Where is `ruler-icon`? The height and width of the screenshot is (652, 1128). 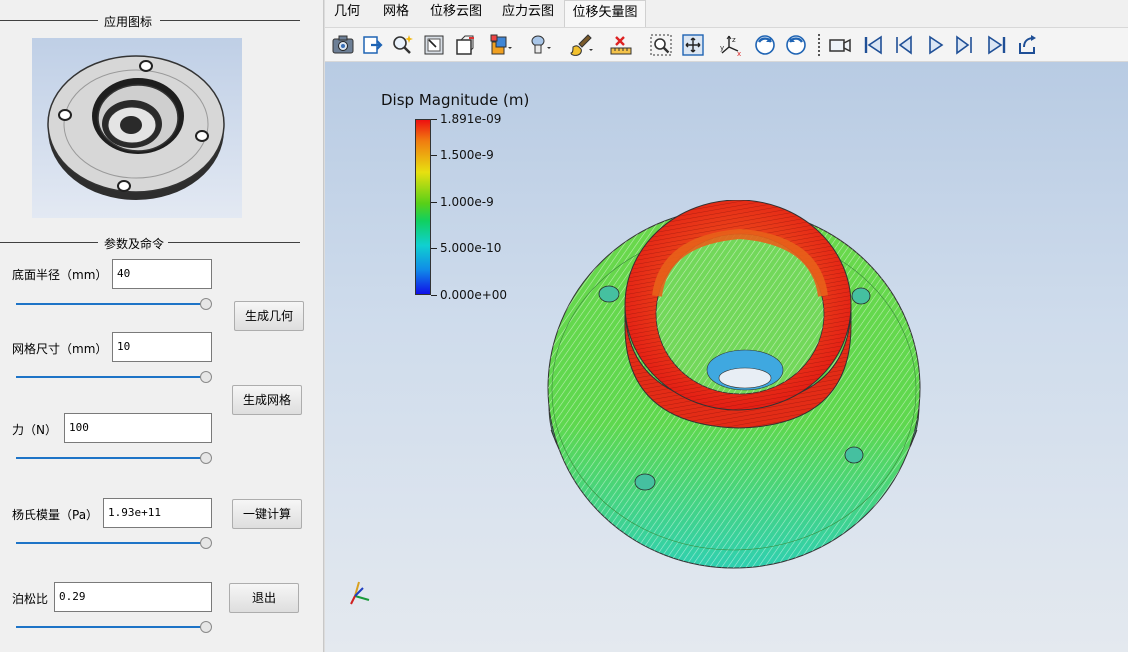
ruler-icon is located at coordinates (621, 45).